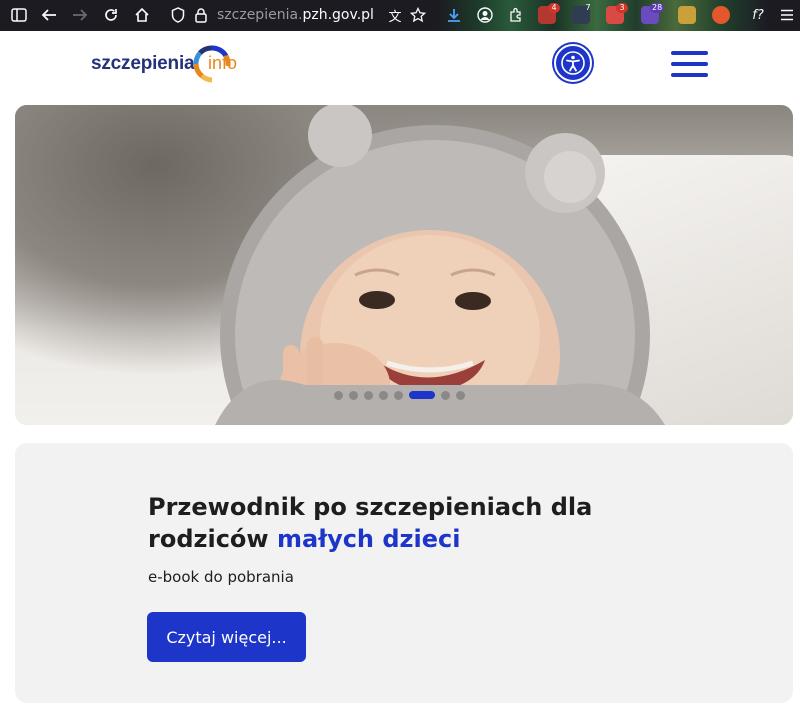 This screenshot has height=703, width=800. I want to click on url-prefix: szczepienia., so click(260, 15).